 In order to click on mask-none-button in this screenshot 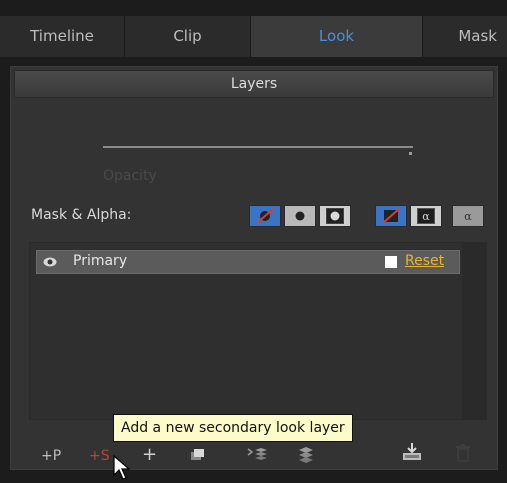, I will do `click(265, 216)`.